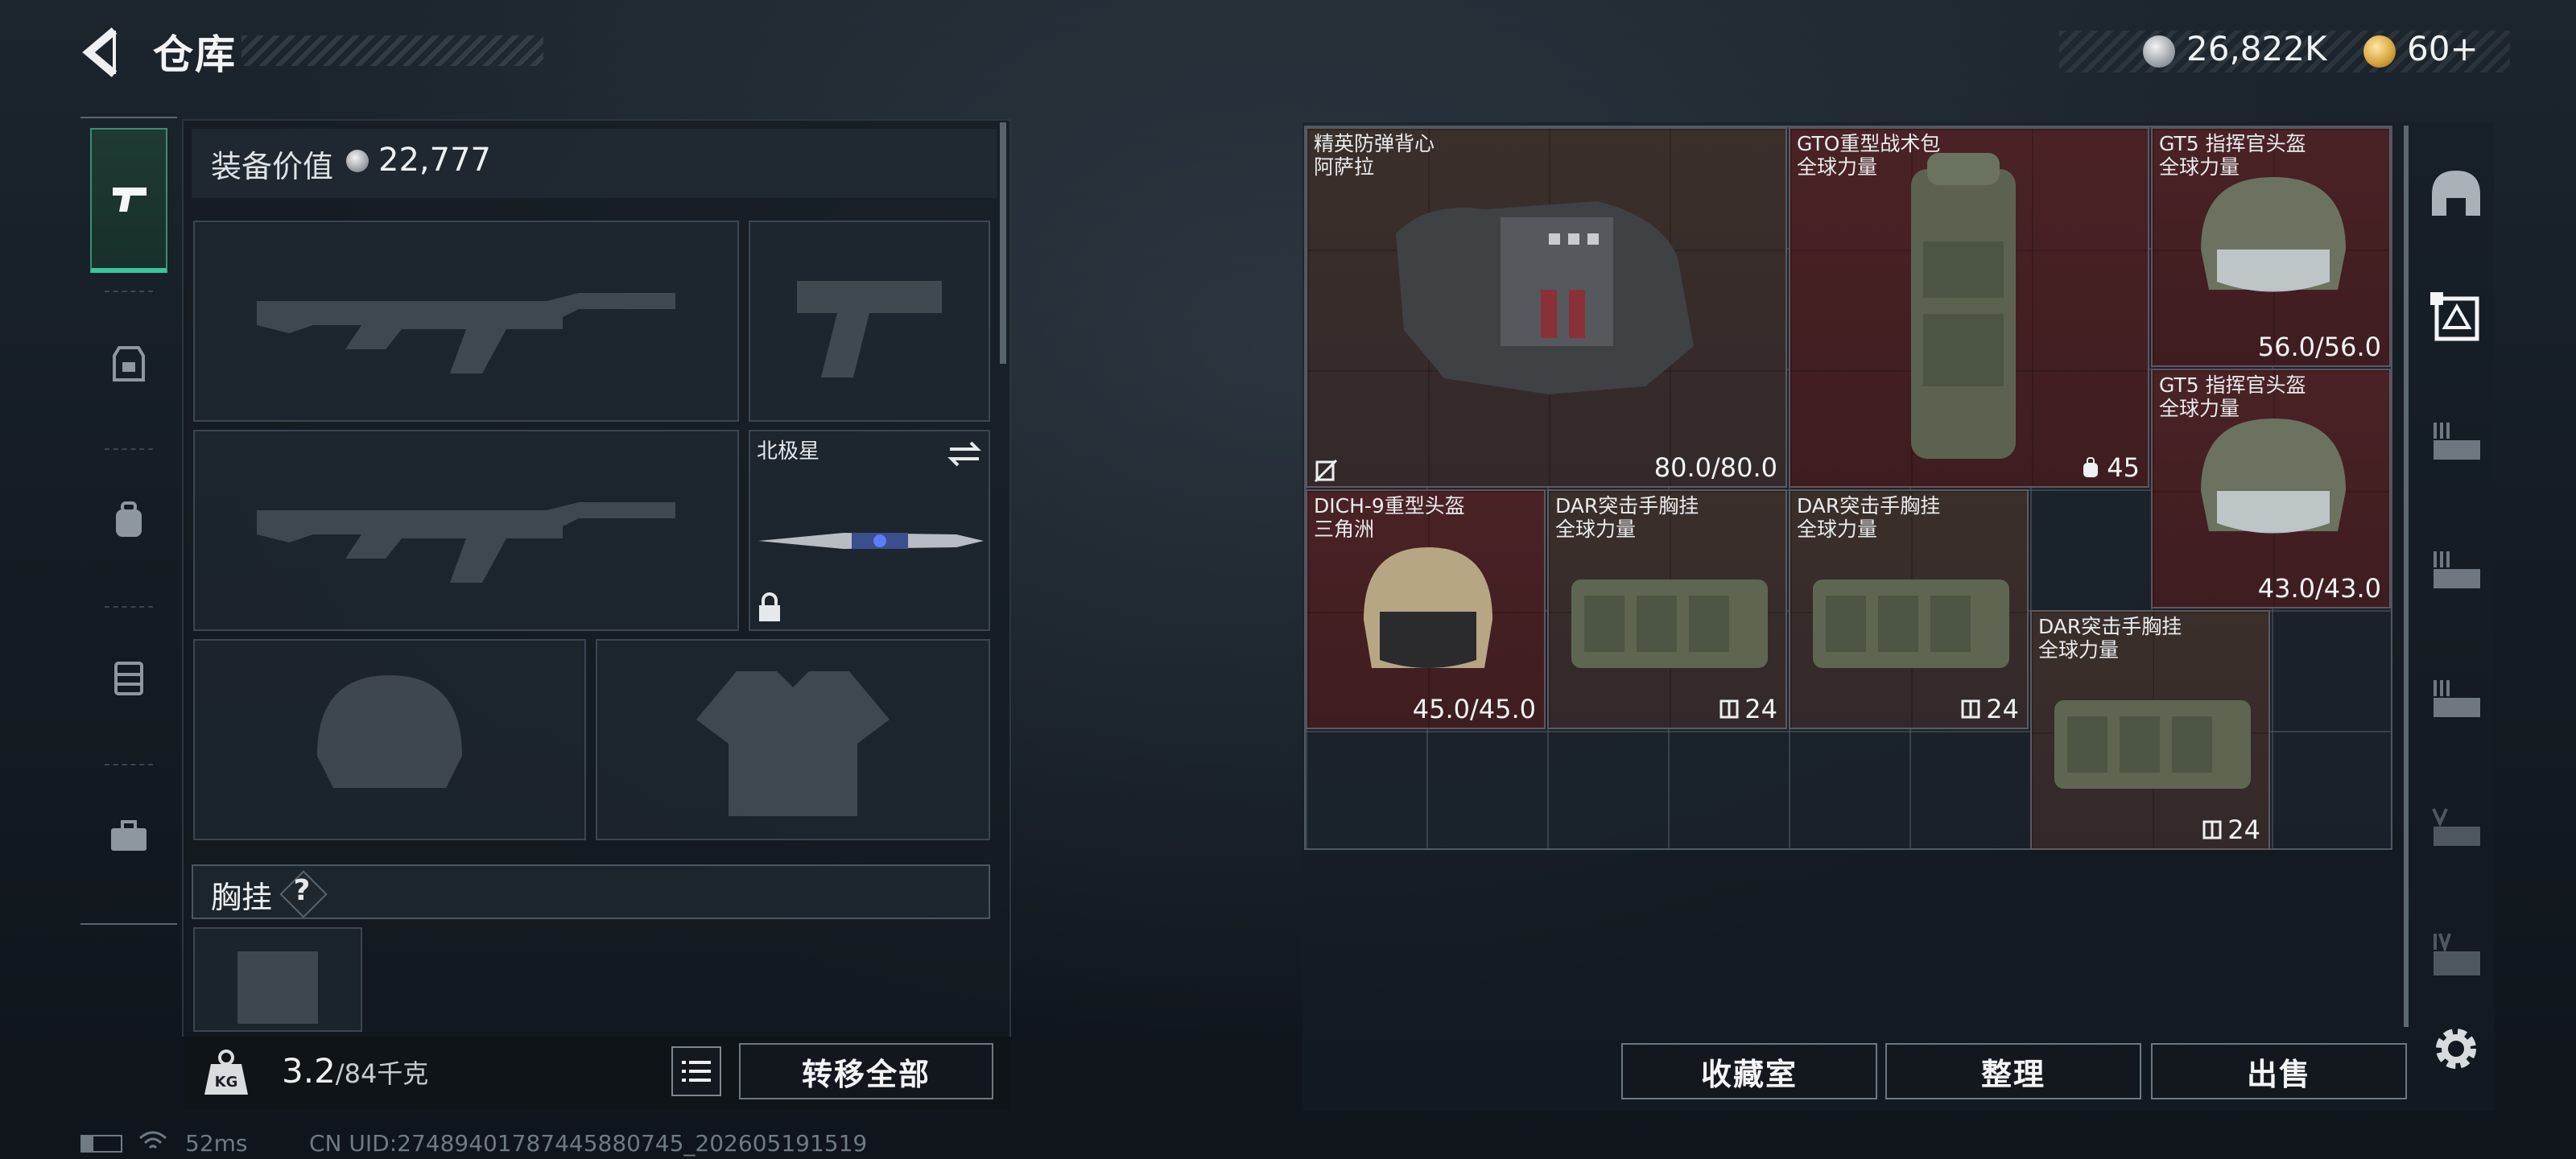 The width and height of the screenshot is (2576, 1159). I want to click on backpack-icon, so click(129, 519).